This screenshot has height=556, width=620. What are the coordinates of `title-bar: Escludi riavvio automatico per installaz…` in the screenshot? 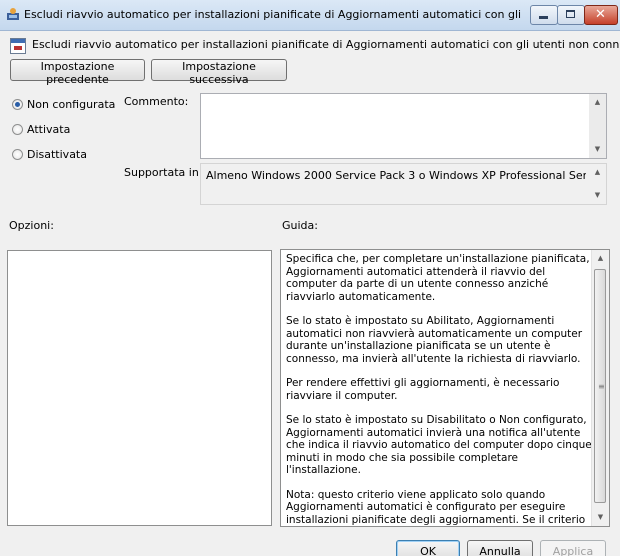 It's located at (310, 15).